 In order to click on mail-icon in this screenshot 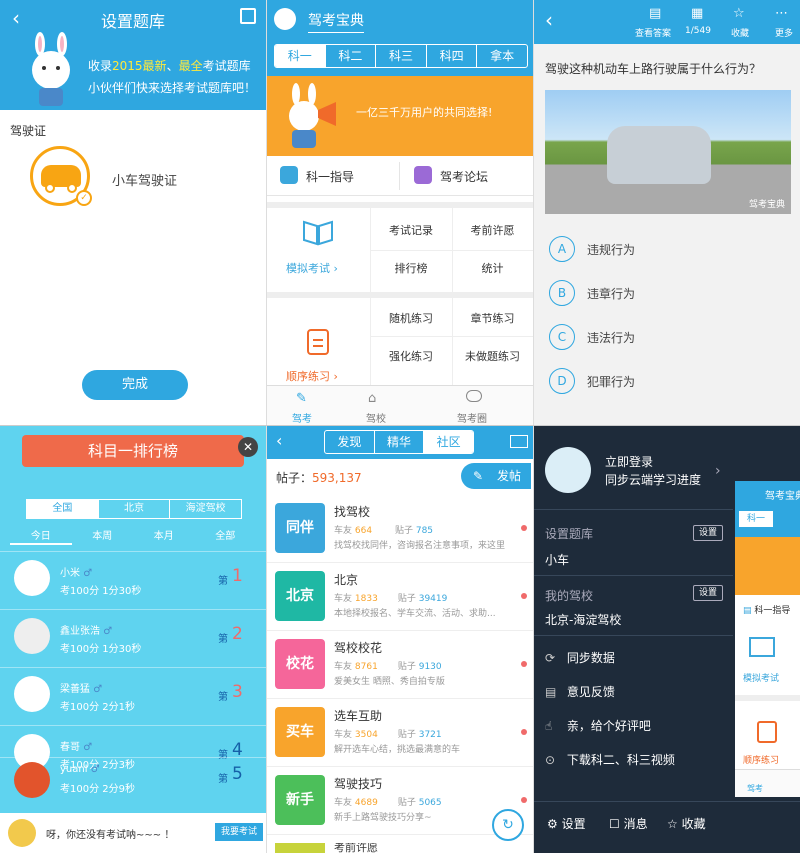, I will do `click(519, 441)`.